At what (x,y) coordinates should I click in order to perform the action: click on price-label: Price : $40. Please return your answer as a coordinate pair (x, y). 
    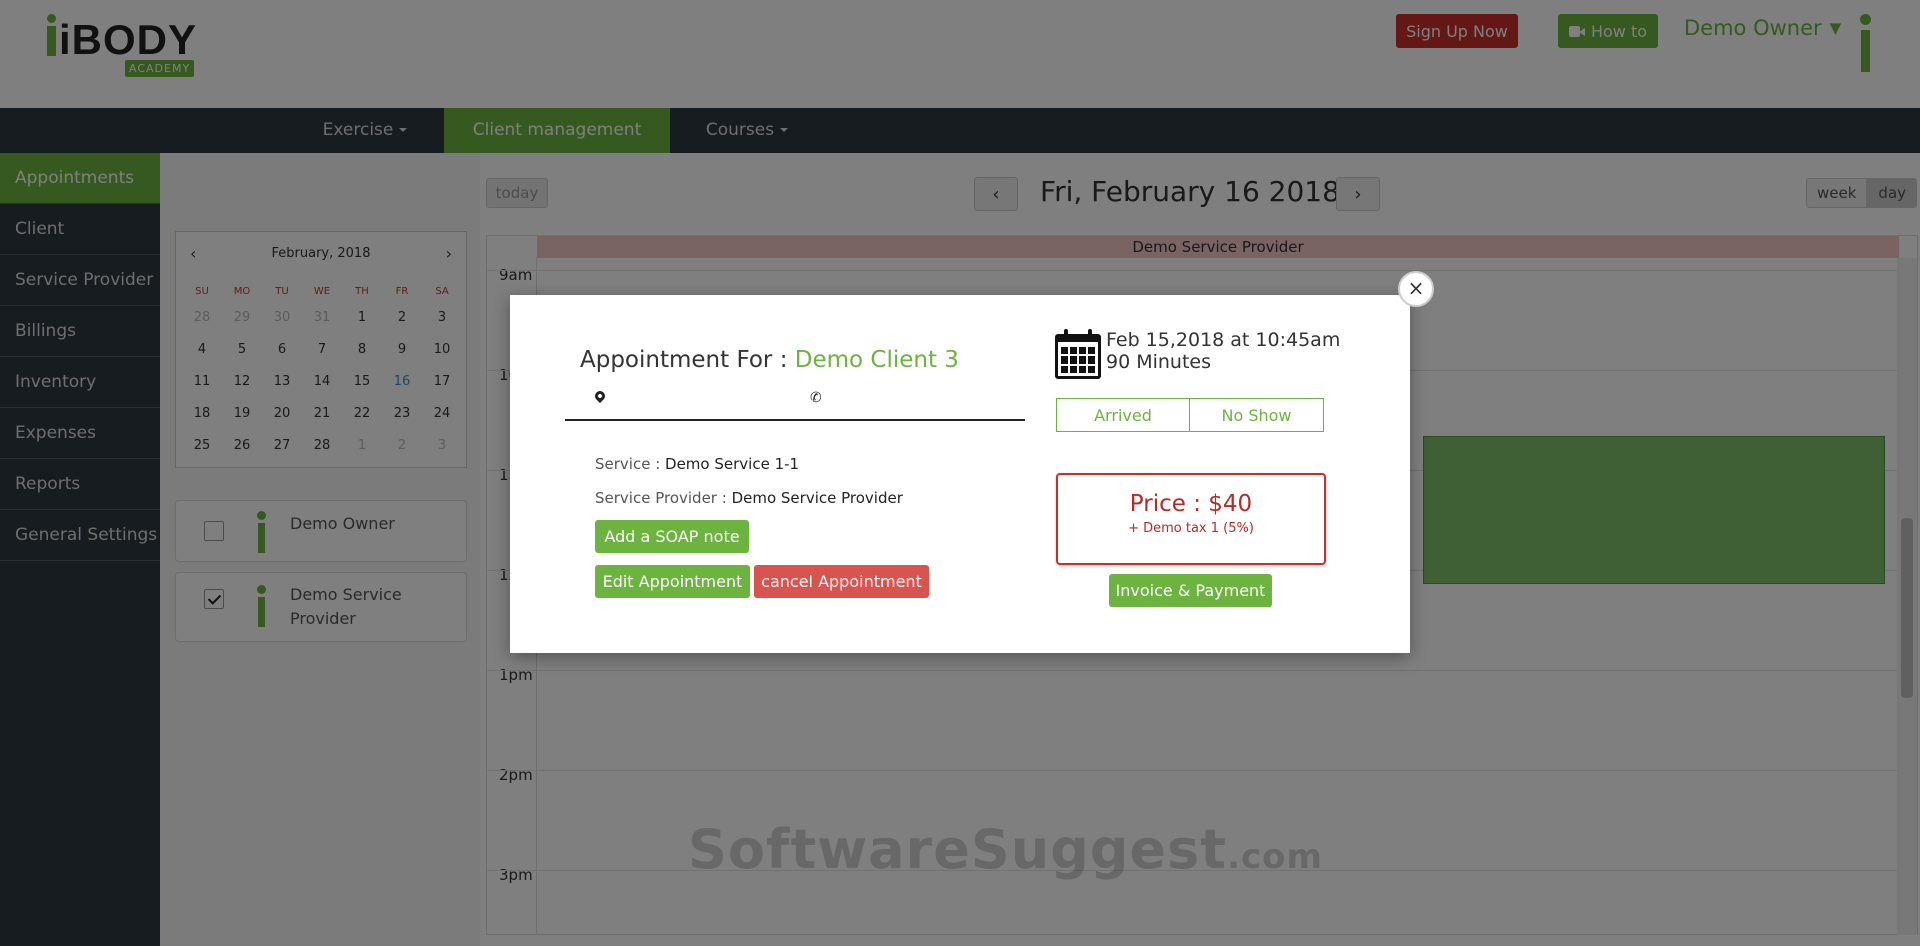
    Looking at the image, I should click on (1191, 504).